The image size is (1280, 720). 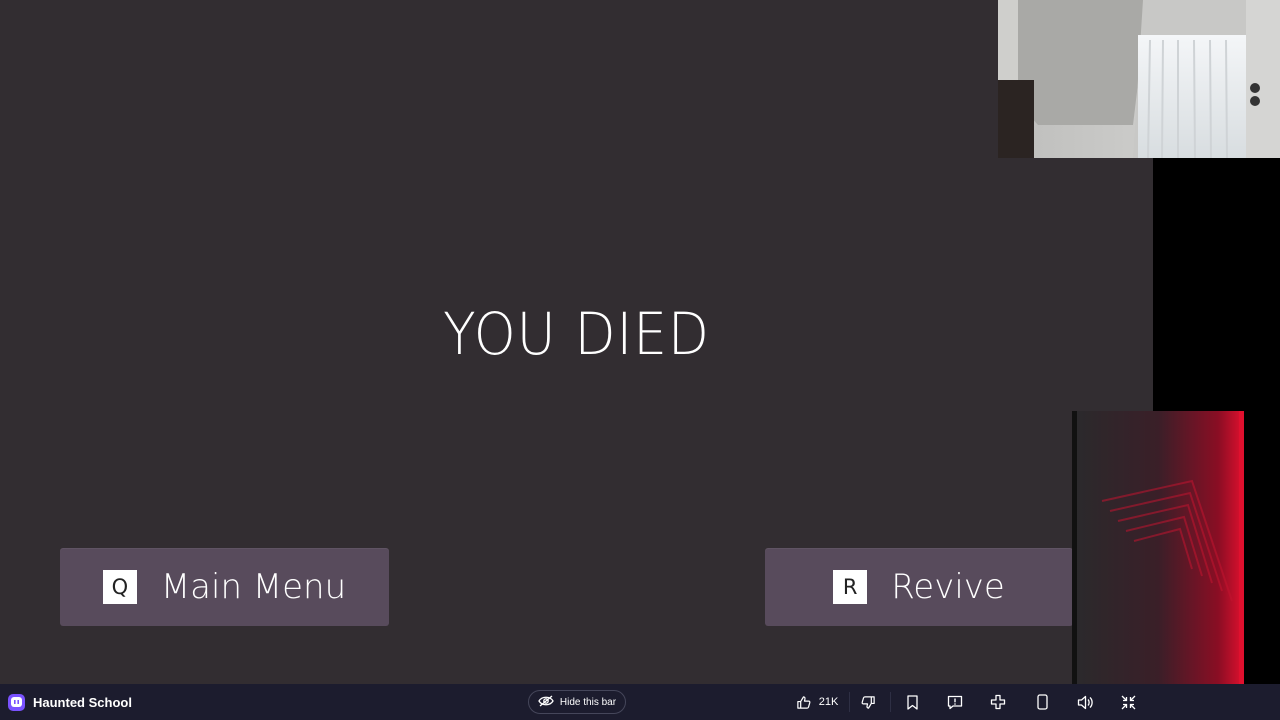 I want to click on exit-fullscreen-button, so click(x=1128, y=702).